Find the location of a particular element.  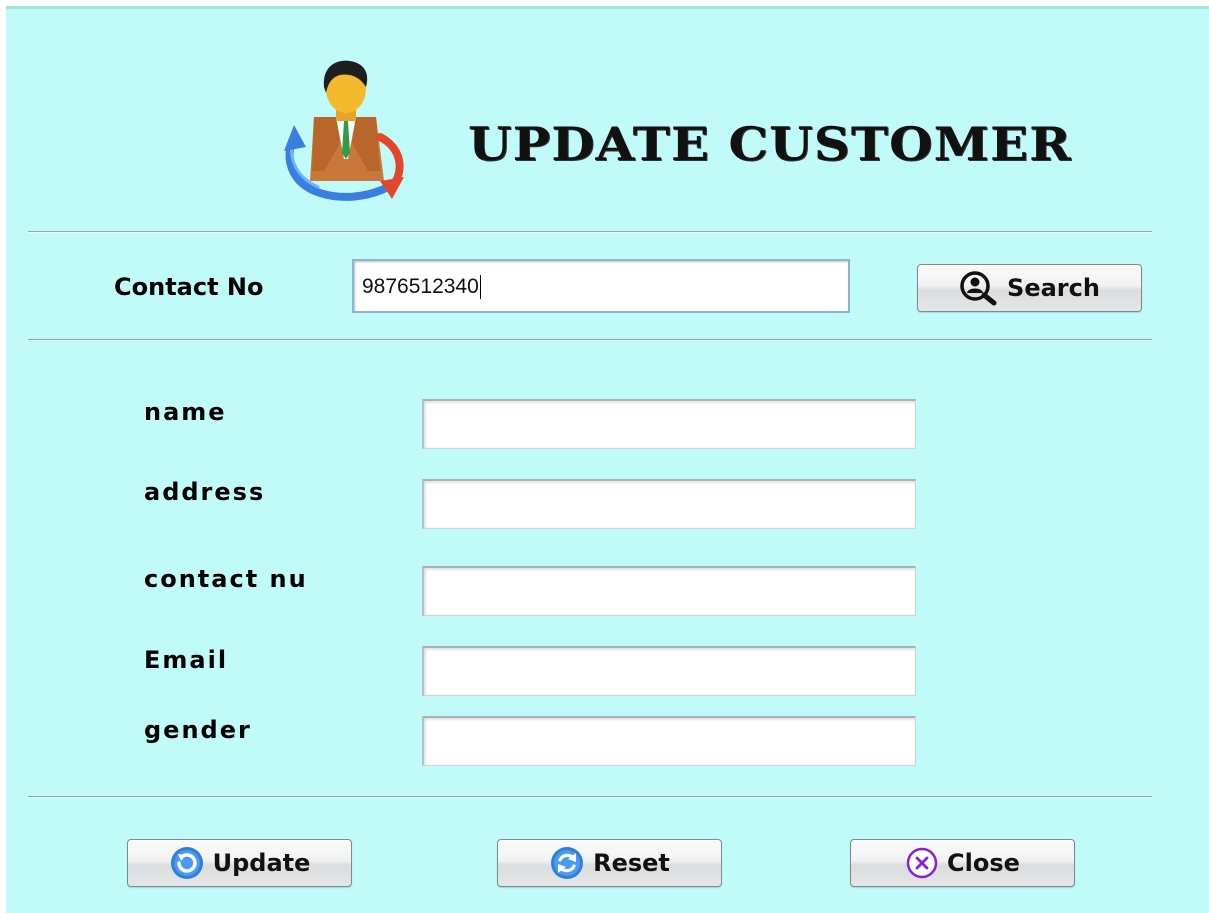

reset-button: Reset is located at coordinates (609, 863).